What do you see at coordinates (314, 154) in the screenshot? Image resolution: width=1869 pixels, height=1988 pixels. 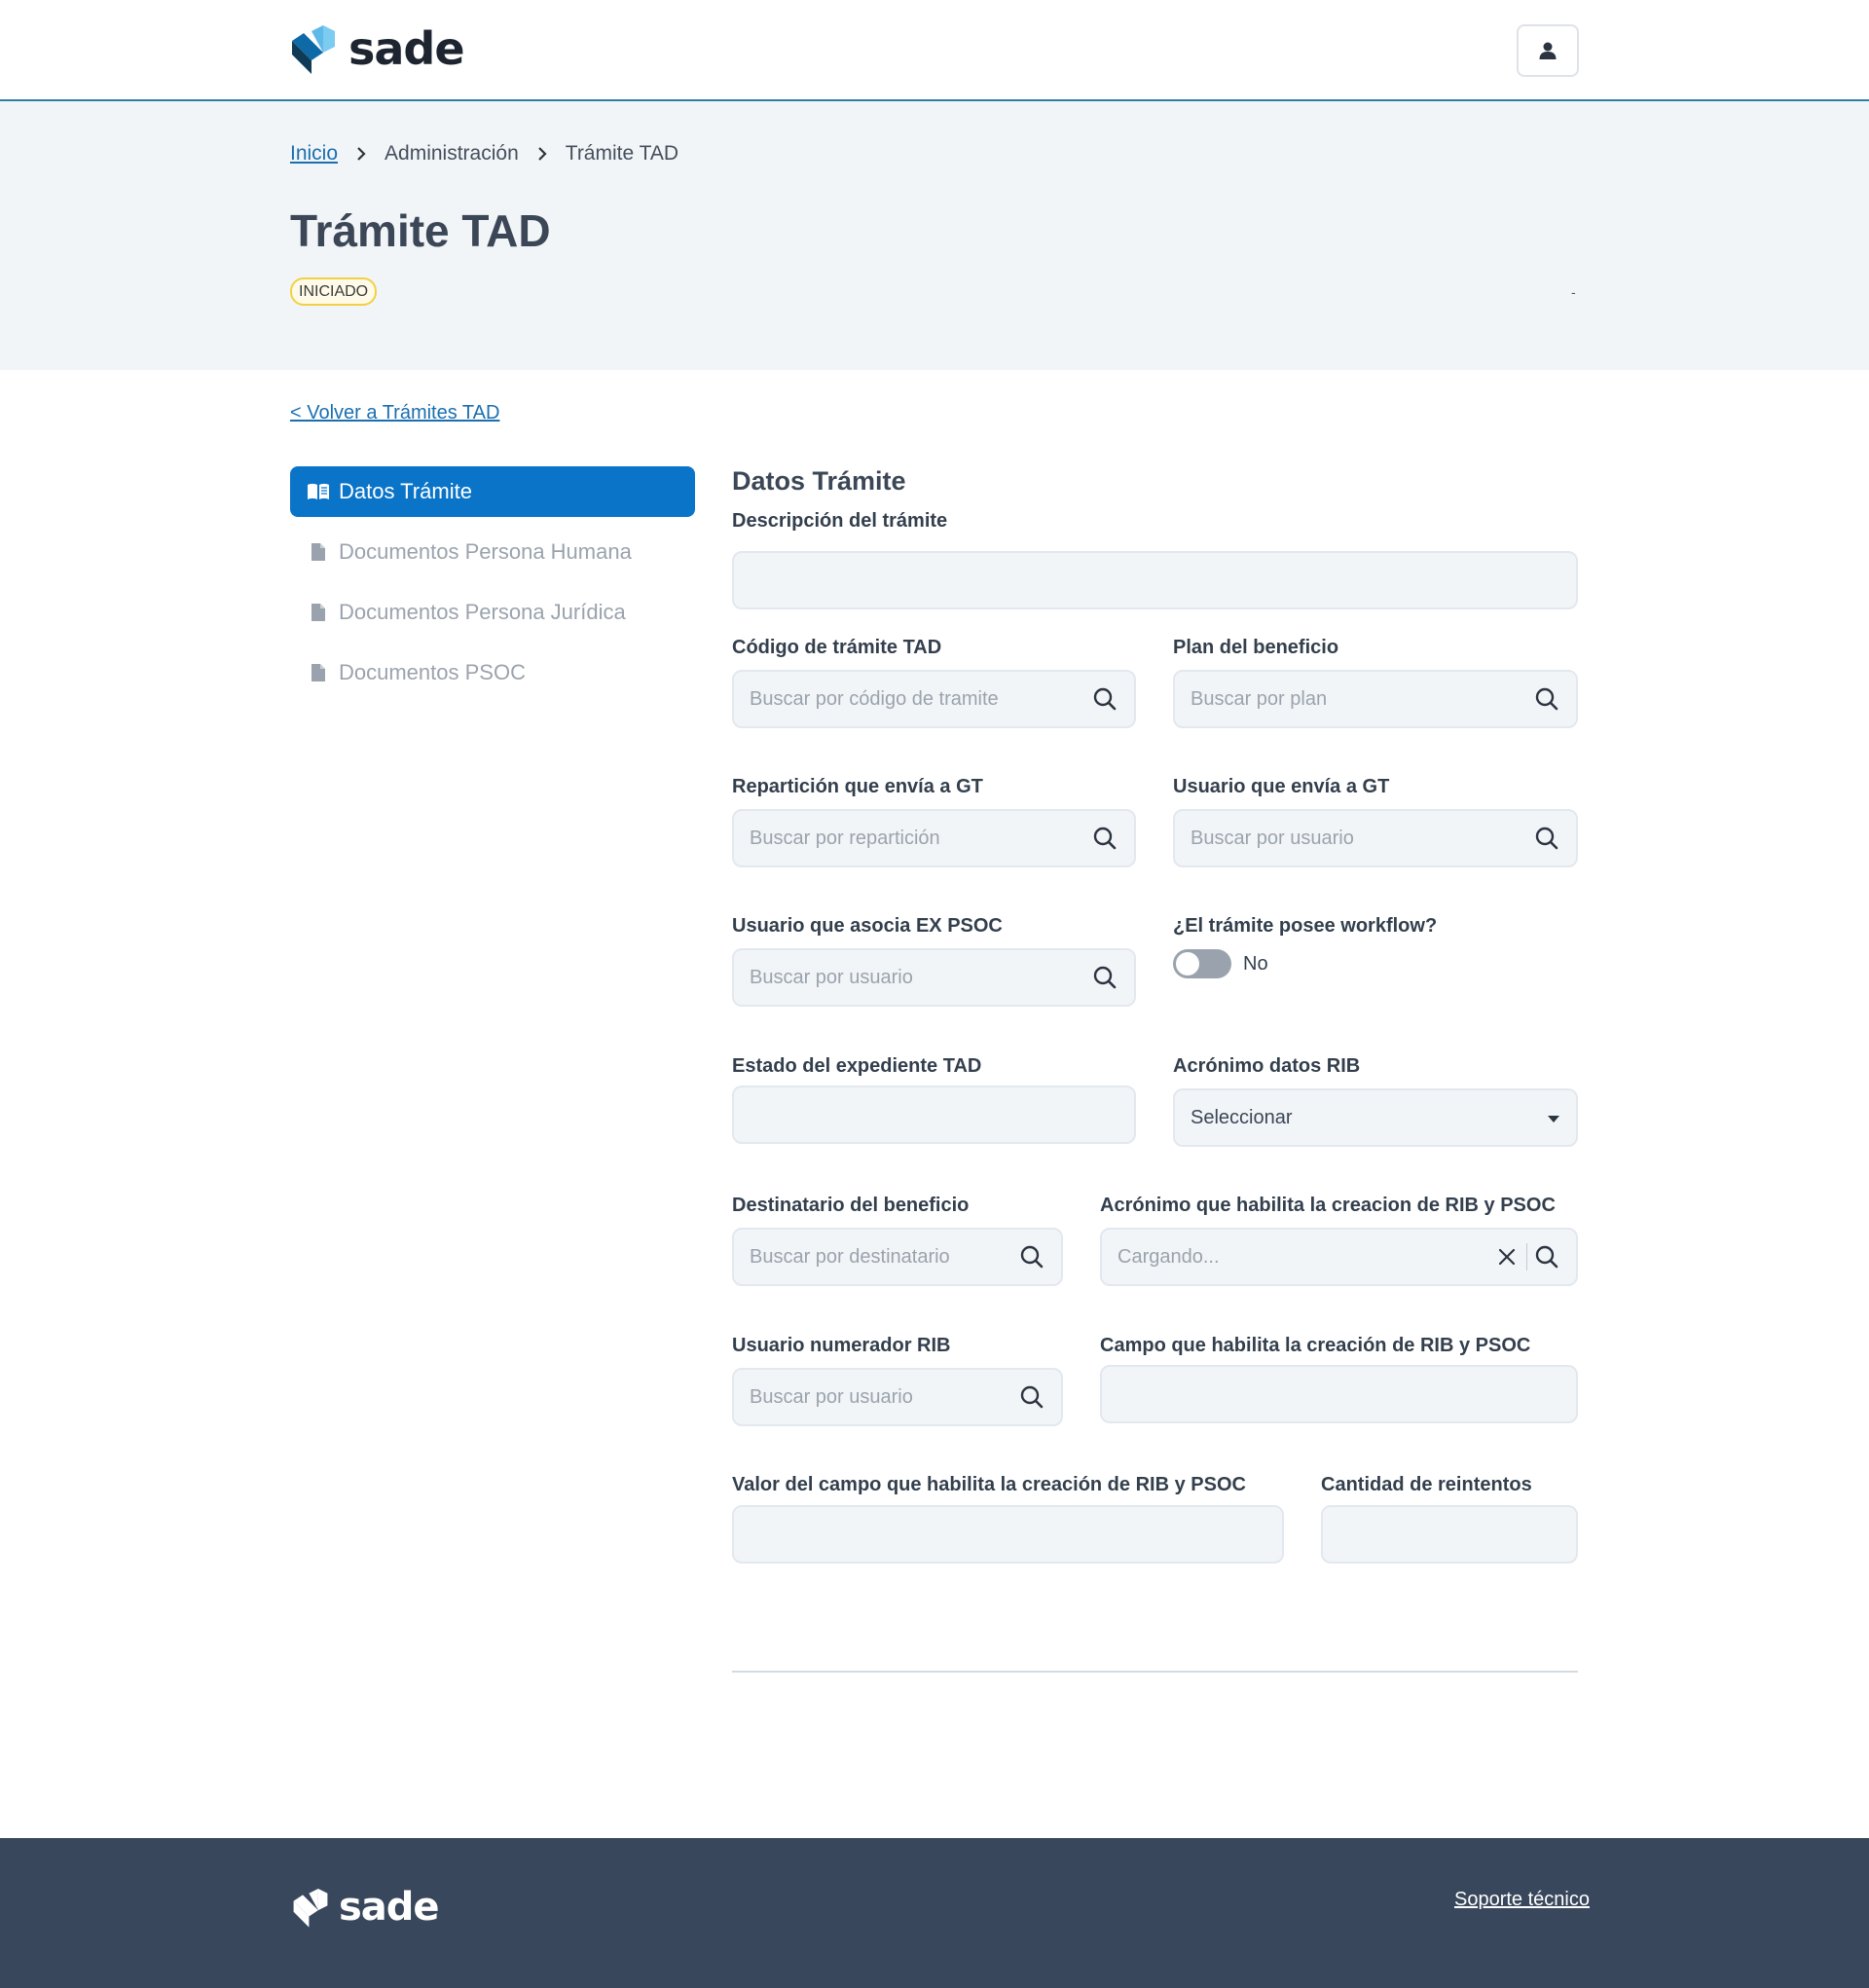 I see `breadcrumb-home-link: Inicio` at bounding box center [314, 154].